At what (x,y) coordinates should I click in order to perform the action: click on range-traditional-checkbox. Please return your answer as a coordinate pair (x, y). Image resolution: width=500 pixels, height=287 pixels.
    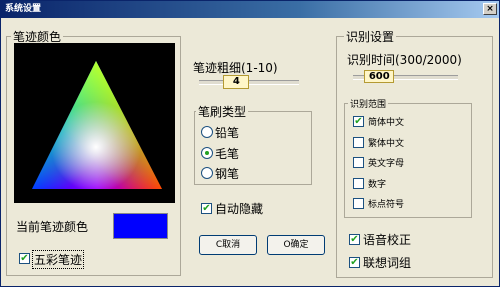
    Looking at the image, I should click on (358, 142).